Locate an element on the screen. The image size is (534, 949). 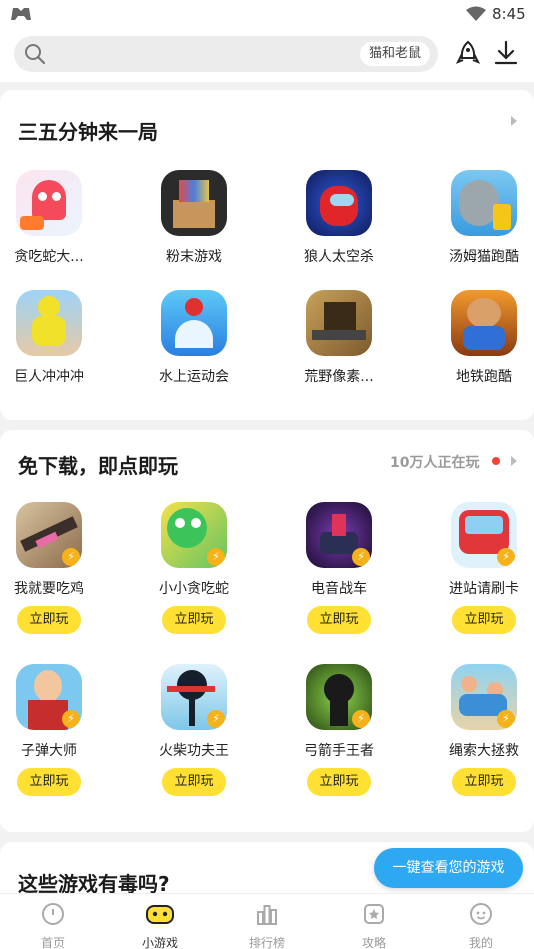
top-bar: 猫和老鼠 is located at coordinates (267, 56).